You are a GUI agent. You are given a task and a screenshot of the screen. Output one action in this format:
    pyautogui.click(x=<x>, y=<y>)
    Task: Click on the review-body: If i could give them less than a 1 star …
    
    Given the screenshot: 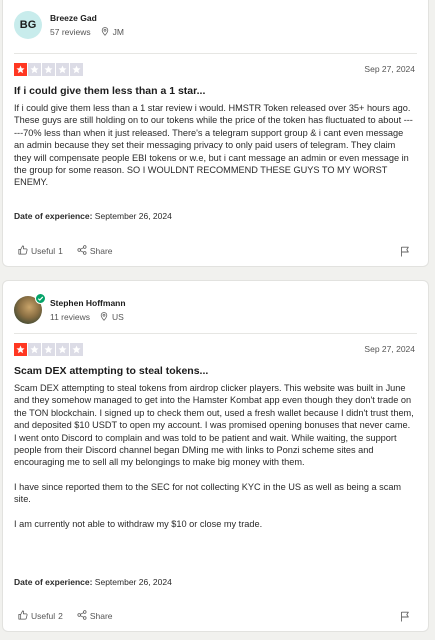 What is the action you would take?
    pyautogui.click(x=214, y=145)
    